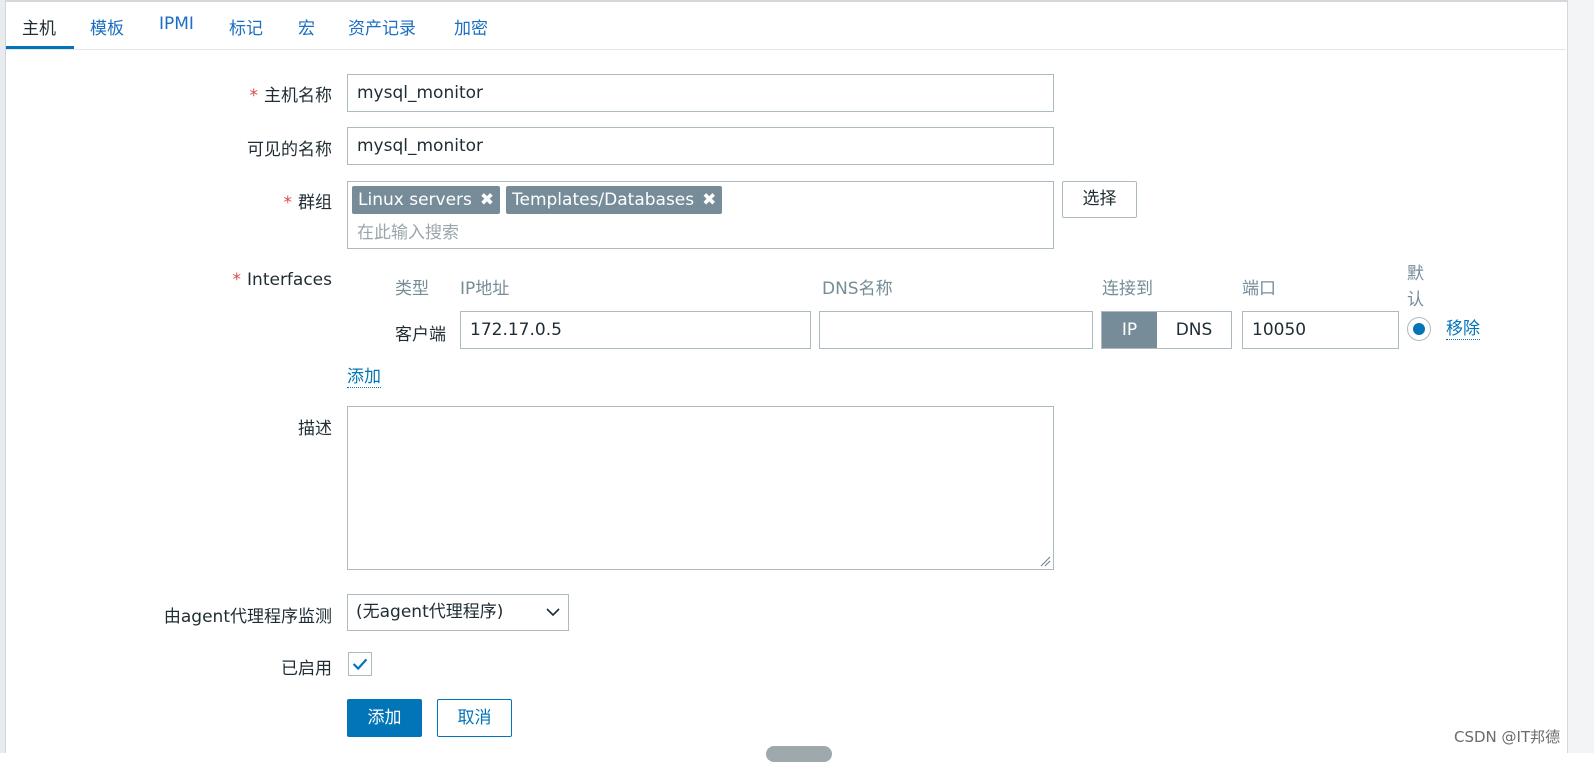  Describe the element at coordinates (458, 612) in the screenshot. I see `monitored-by-select: (无agent代理程序)` at that location.